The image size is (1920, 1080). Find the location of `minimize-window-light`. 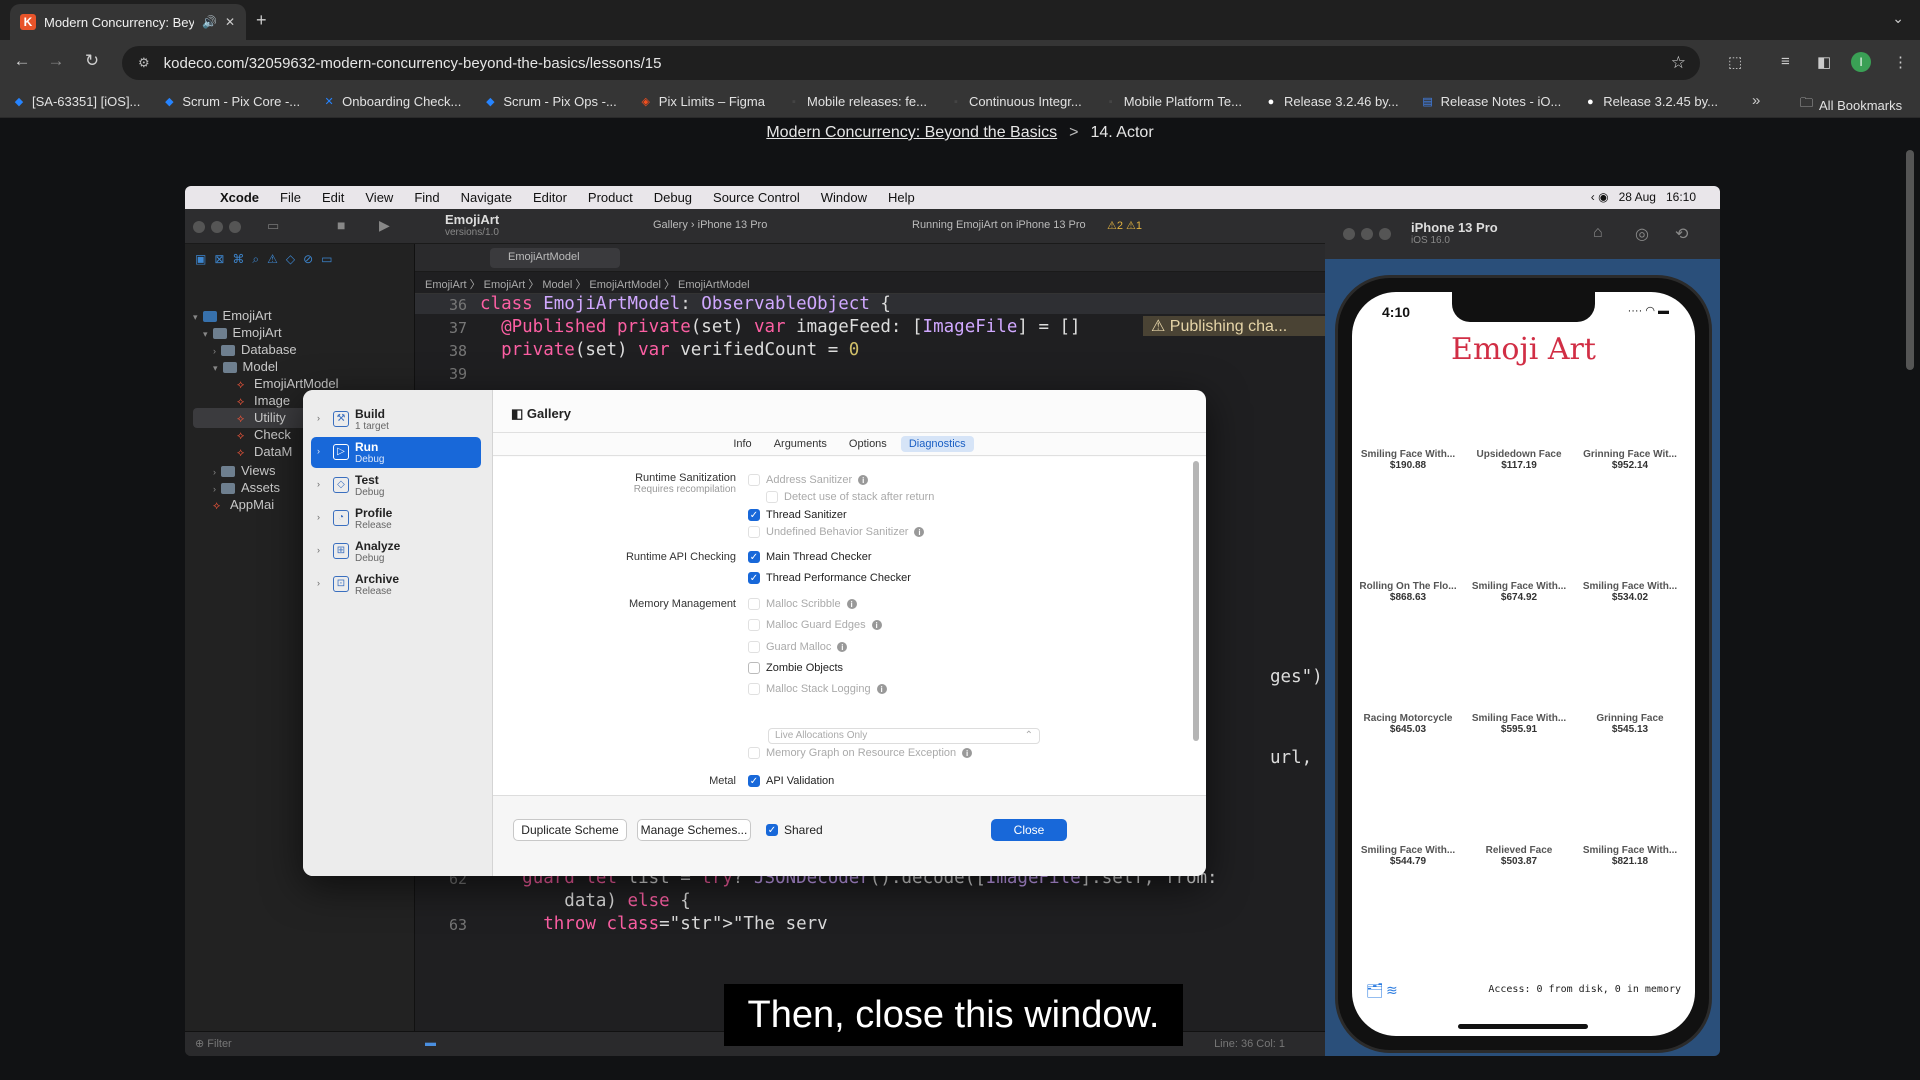

minimize-window-light is located at coordinates (217, 227).